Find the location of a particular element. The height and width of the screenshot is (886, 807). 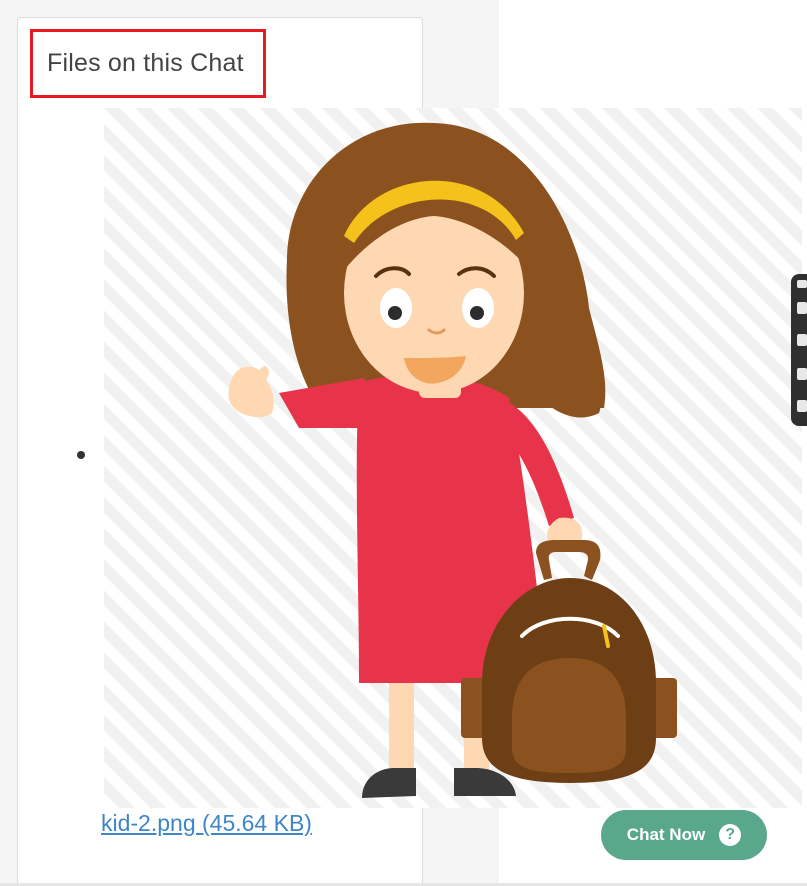

file-download-link: kid-2.png (45.64 KB) is located at coordinates (206, 823).